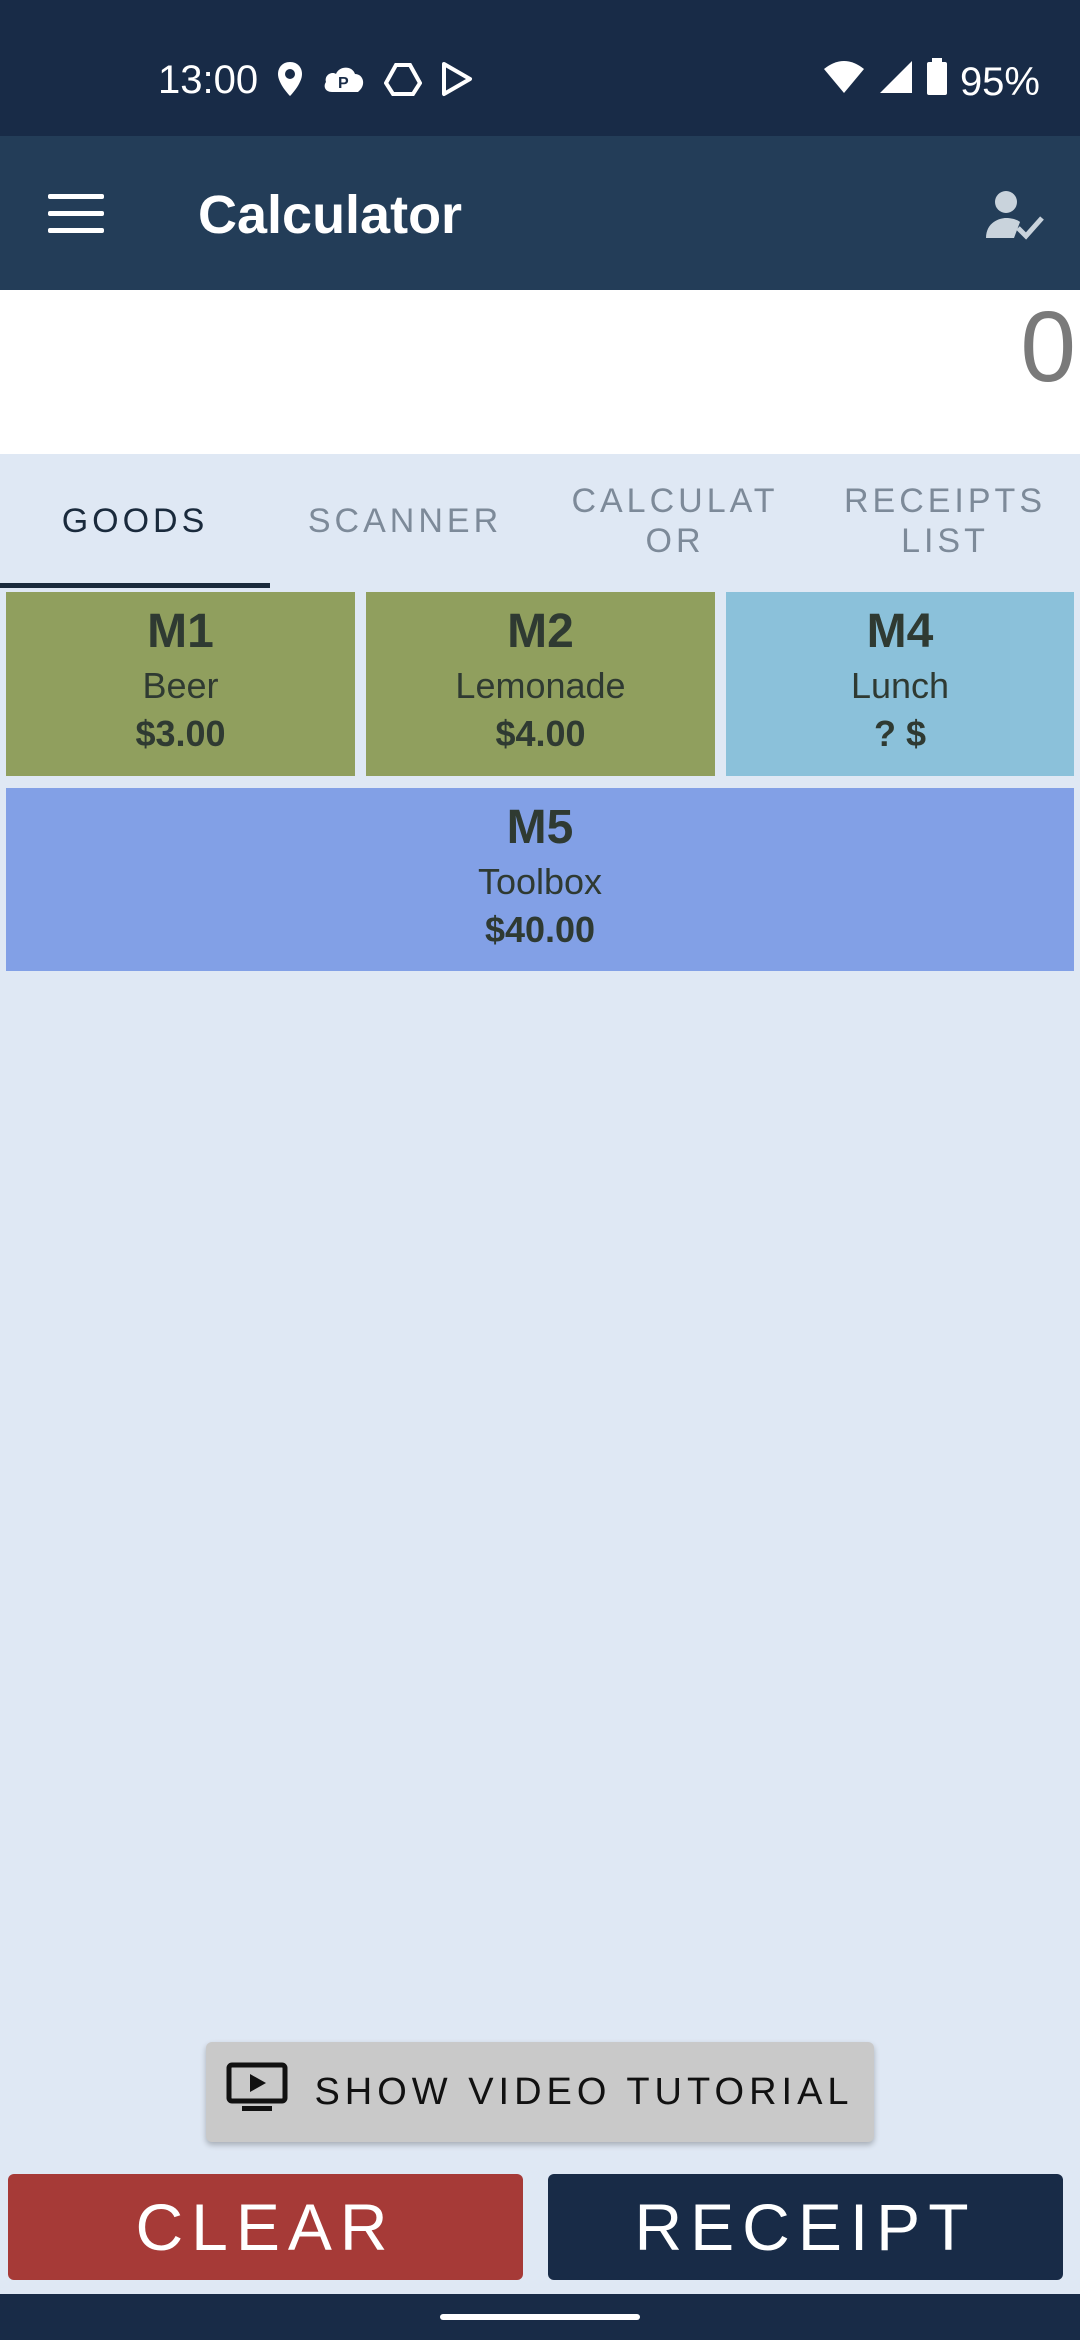  I want to click on home-gesture-handle, so click(540, 2317).